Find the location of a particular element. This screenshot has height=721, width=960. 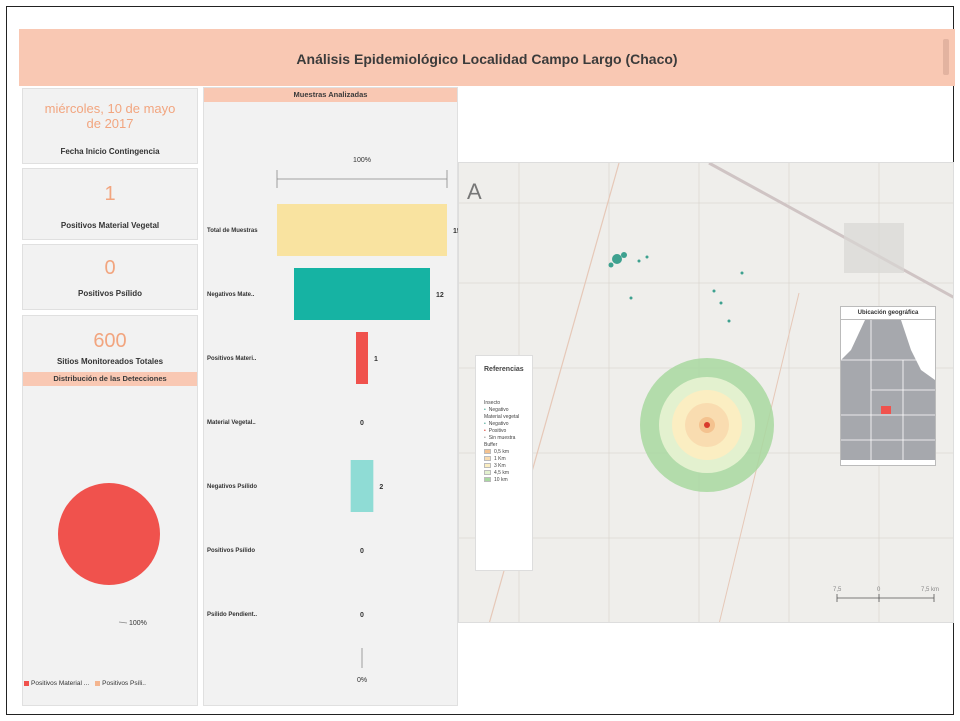

pie-legend-item-psyllid: Positivos Psíli.. is located at coordinates (120, 683).